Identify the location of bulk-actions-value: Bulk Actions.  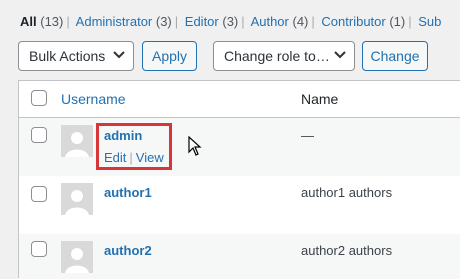
(67, 56).